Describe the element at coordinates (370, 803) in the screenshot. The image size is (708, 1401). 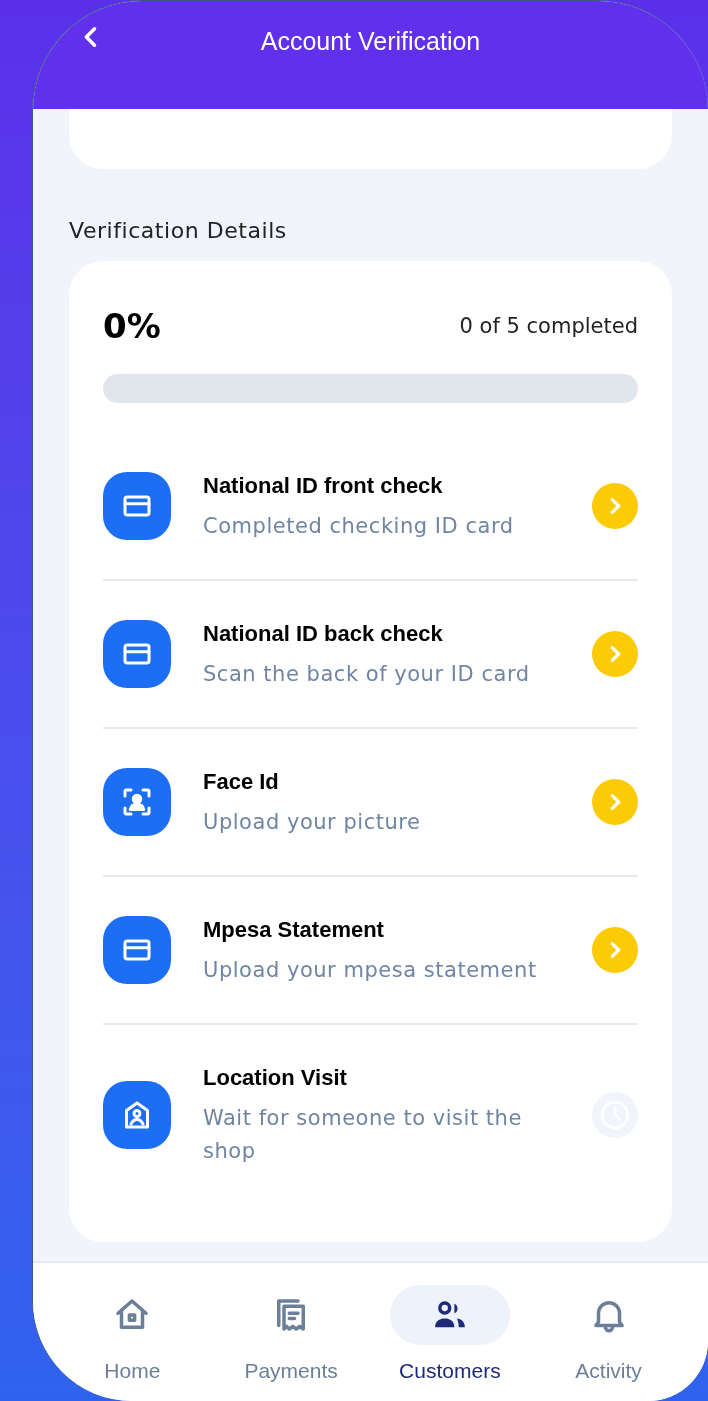
I see `verification-step: Face Id Upload your picture` at that location.